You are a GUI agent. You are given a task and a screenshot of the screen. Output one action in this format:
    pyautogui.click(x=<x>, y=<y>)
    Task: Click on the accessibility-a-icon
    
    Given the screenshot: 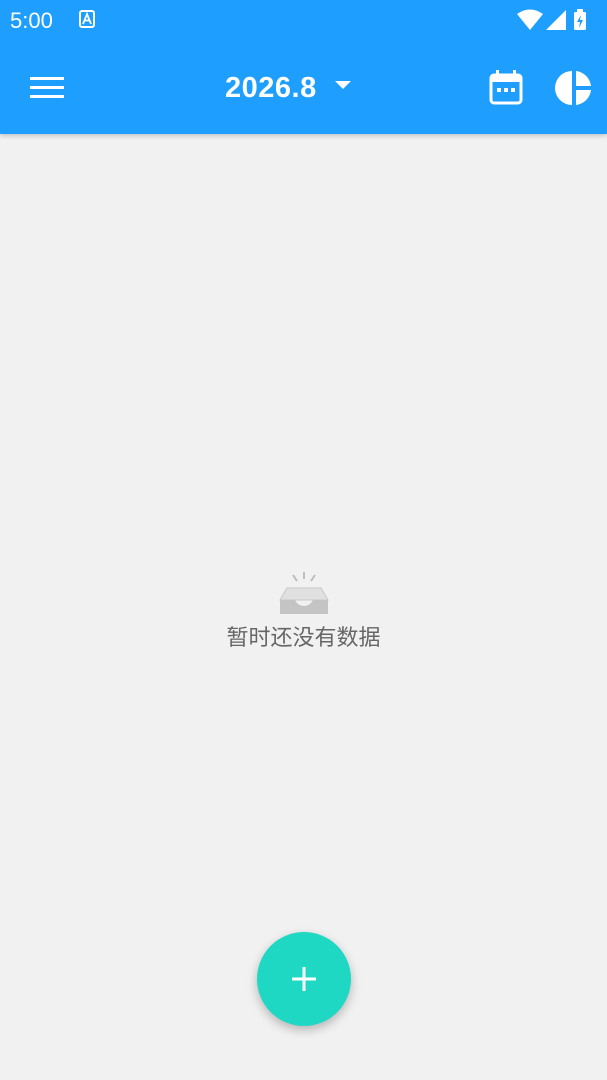 What is the action you would take?
    pyautogui.click(x=87, y=19)
    